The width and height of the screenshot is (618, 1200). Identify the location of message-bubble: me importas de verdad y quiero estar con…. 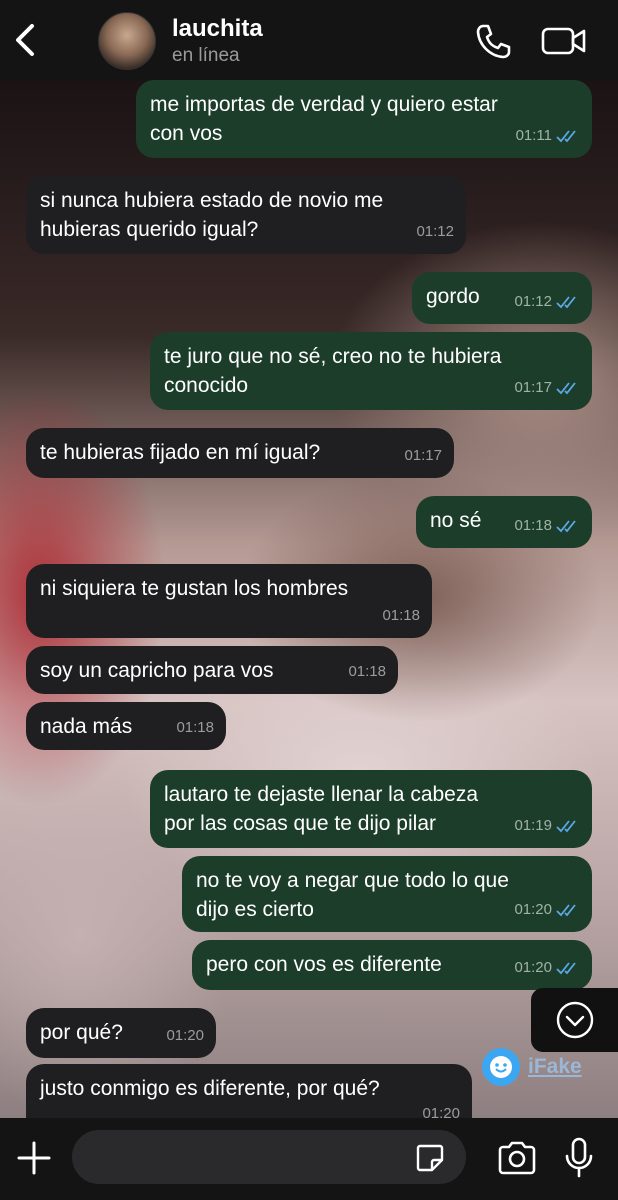
(364, 119).